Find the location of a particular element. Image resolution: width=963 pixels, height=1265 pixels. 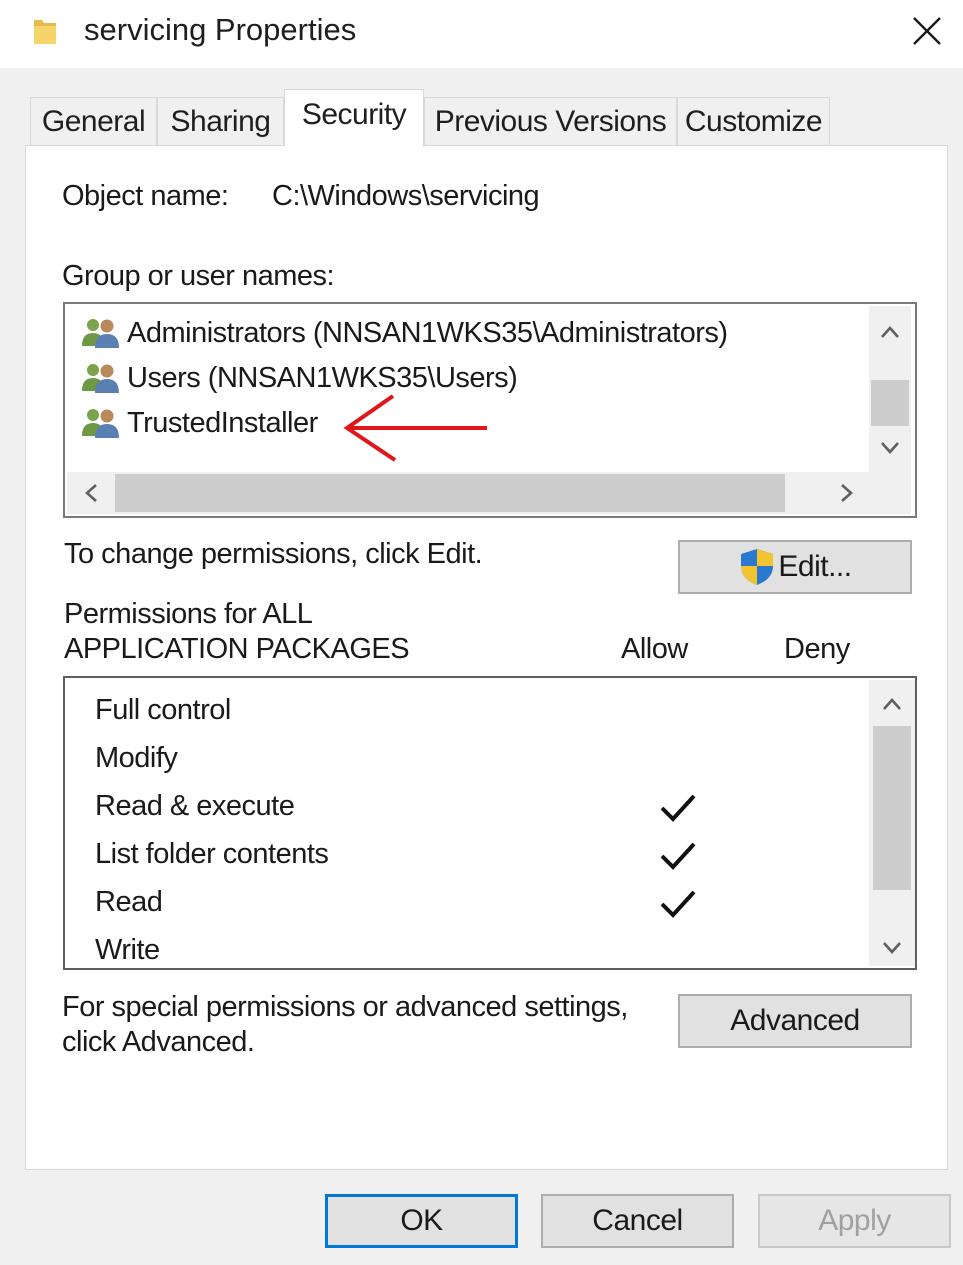

group-names-label: Group or user names: is located at coordinates (198, 276).